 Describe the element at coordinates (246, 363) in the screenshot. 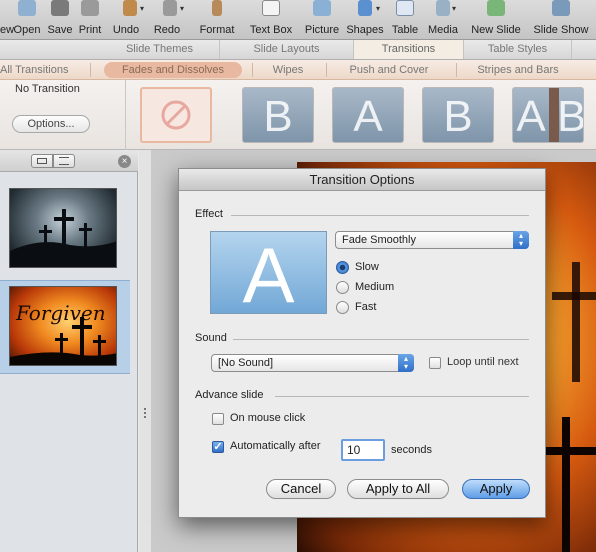

I see `sound-select-value: [No Sound]` at that location.